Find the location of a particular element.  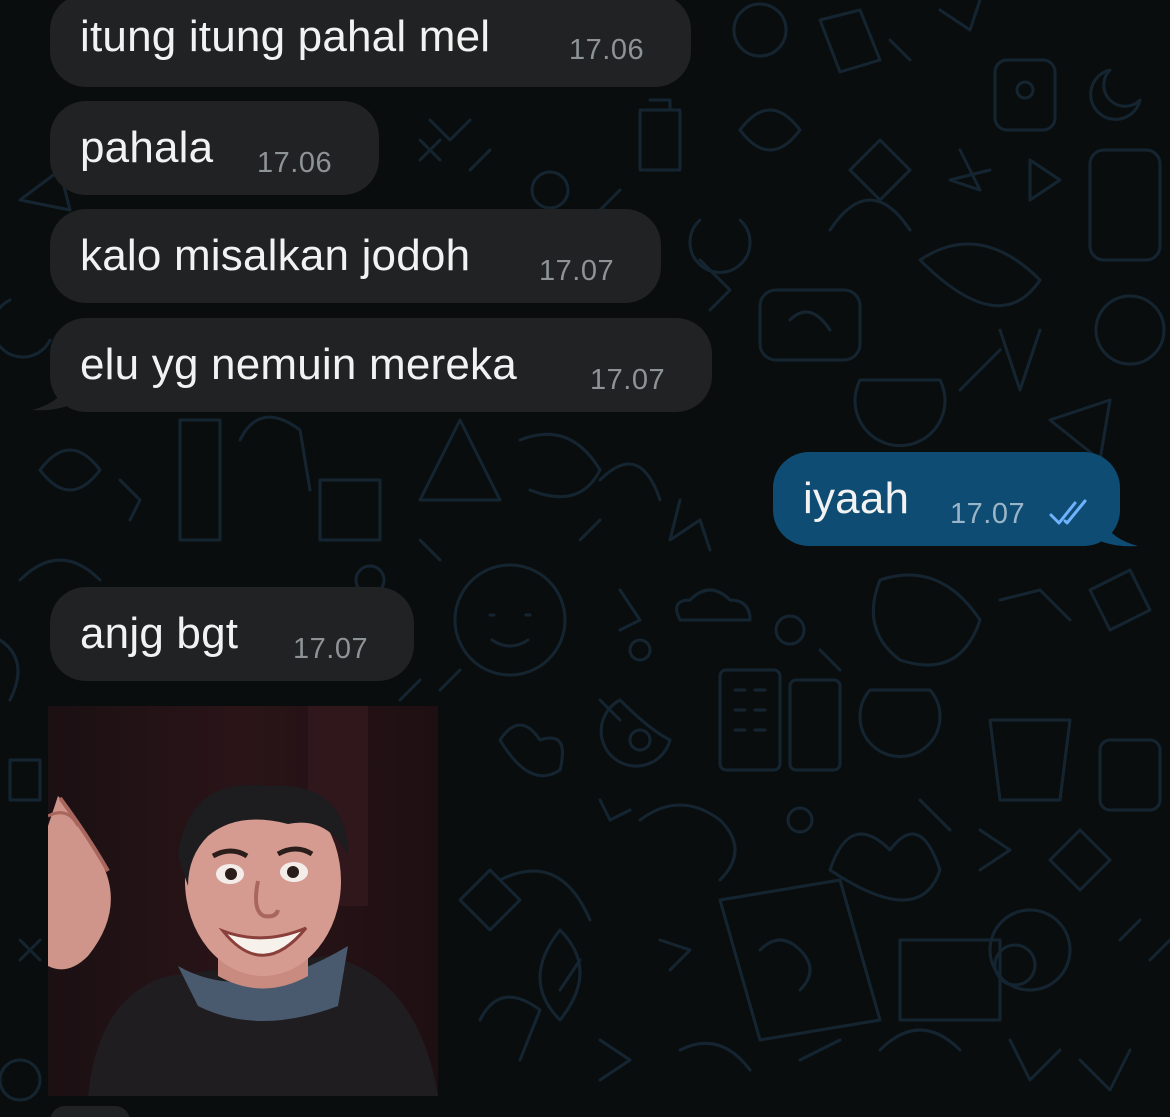

message-bubble-incoming: kalo misalkan jodoh 17.07 is located at coordinates (355, 256).